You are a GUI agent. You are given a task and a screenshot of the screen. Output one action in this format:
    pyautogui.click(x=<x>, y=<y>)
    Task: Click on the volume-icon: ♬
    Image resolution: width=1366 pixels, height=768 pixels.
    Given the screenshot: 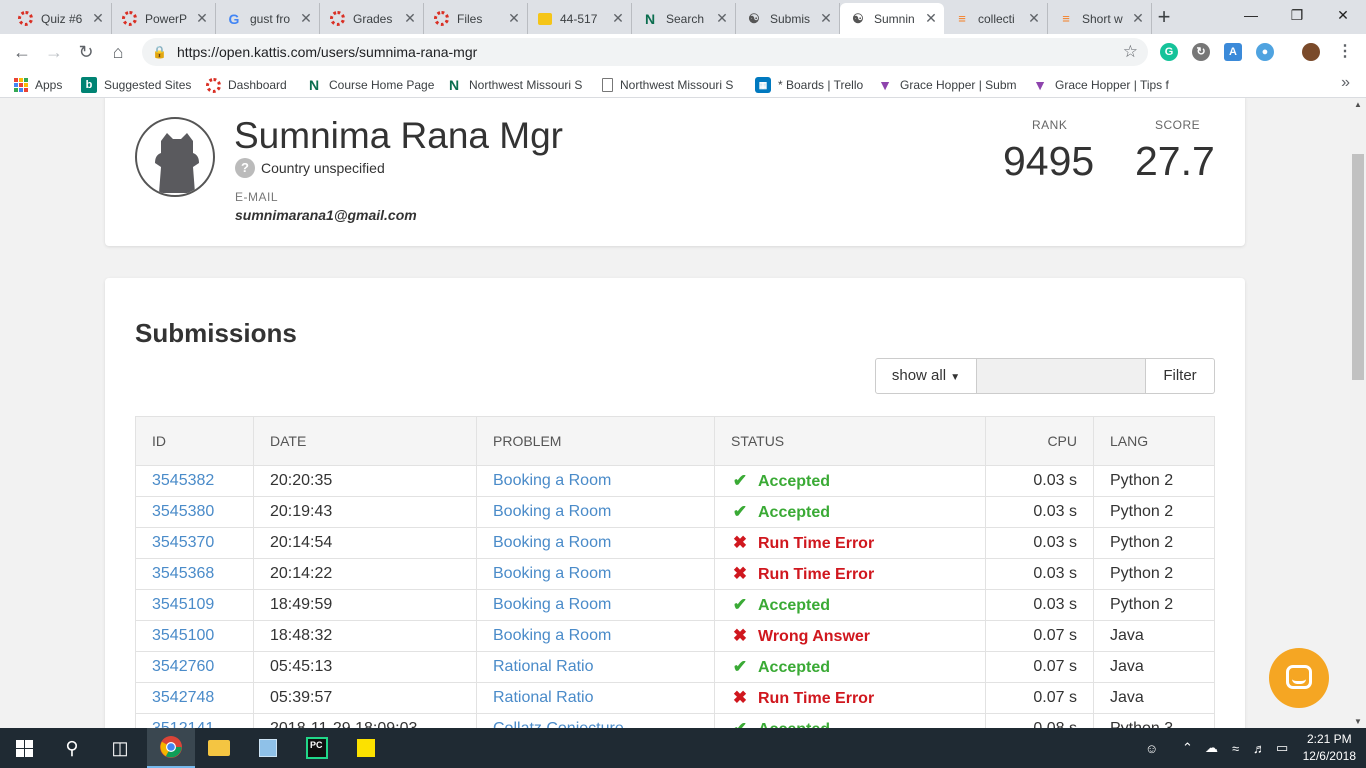 What is the action you would take?
    pyautogui.click(x=1259, y=748)
    